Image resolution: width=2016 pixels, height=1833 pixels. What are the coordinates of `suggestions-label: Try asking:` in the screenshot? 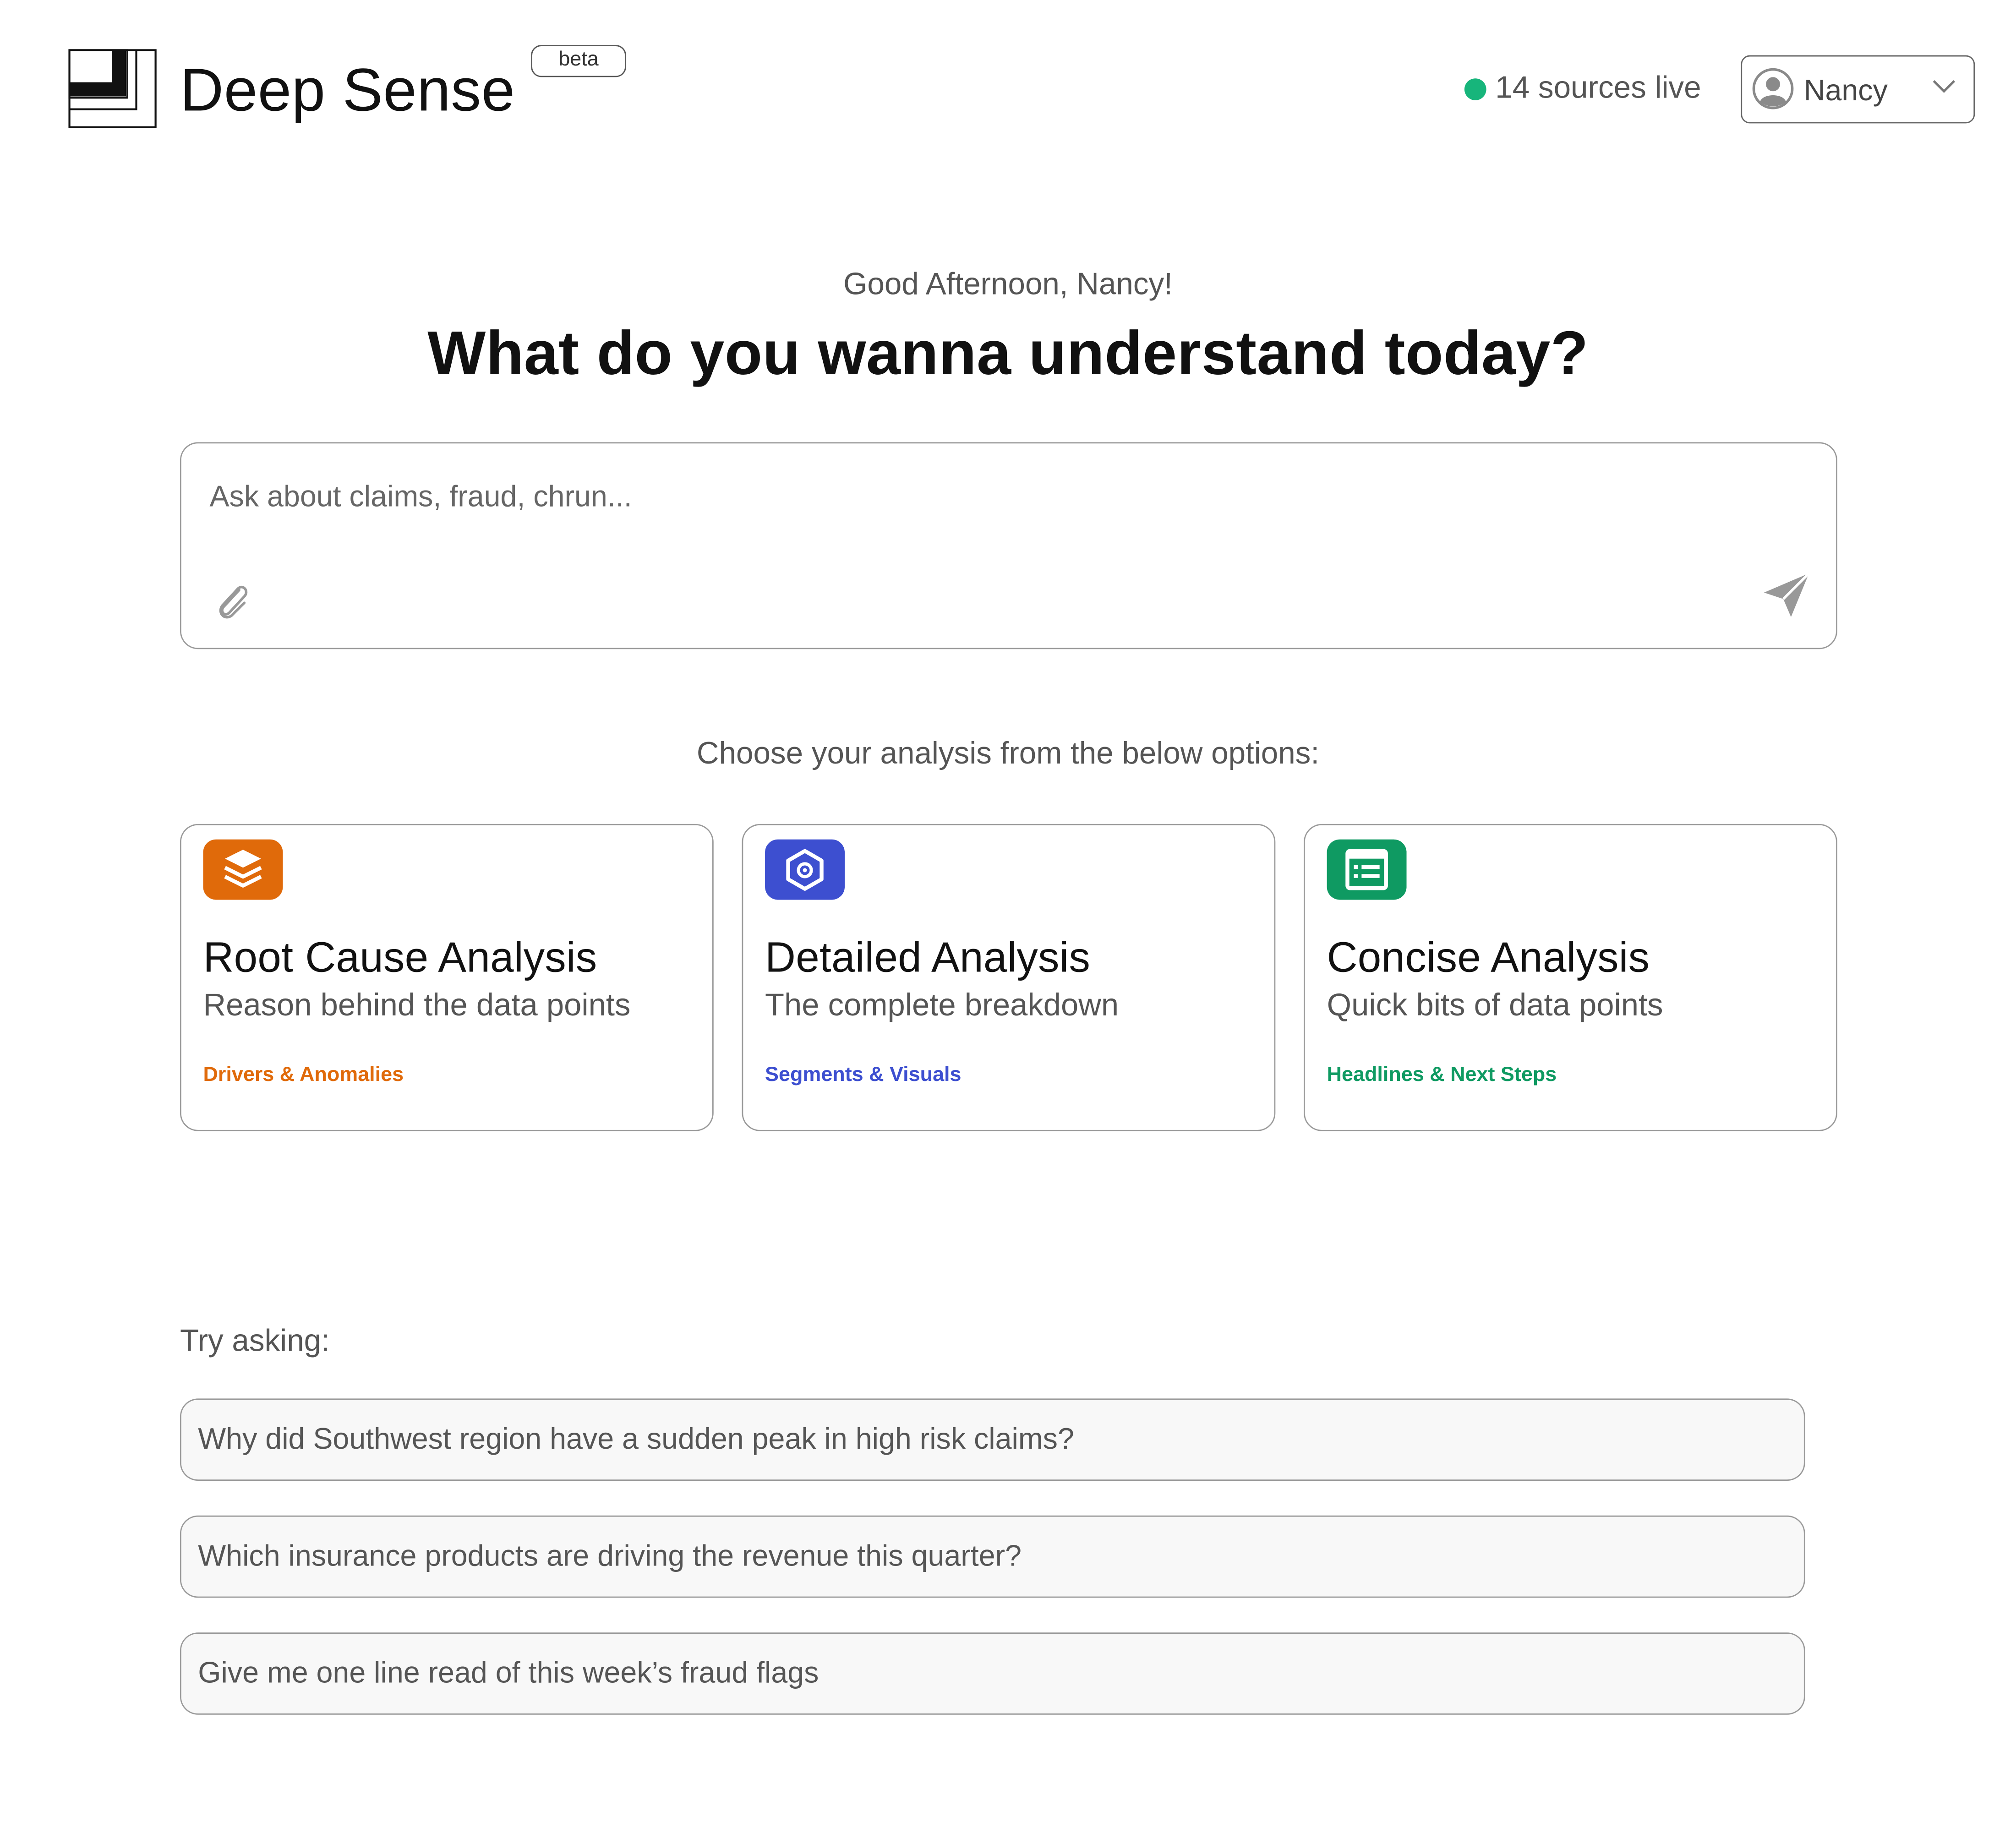 It's located at (255, 1341).